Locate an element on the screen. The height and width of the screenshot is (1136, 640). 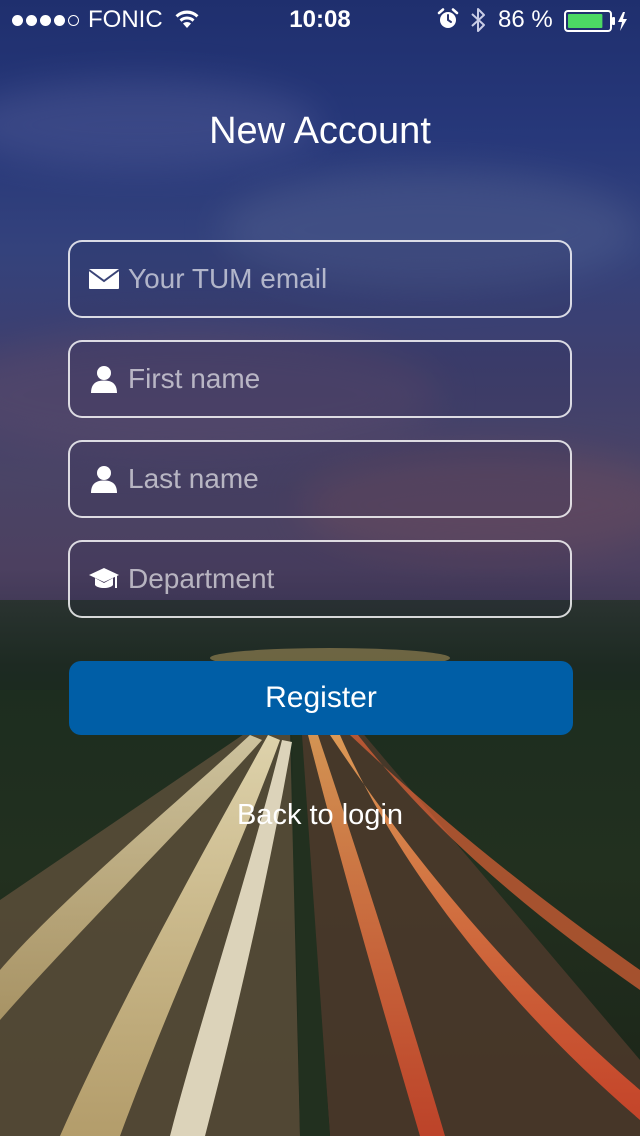
department-field is located at coordinates (320, 579).